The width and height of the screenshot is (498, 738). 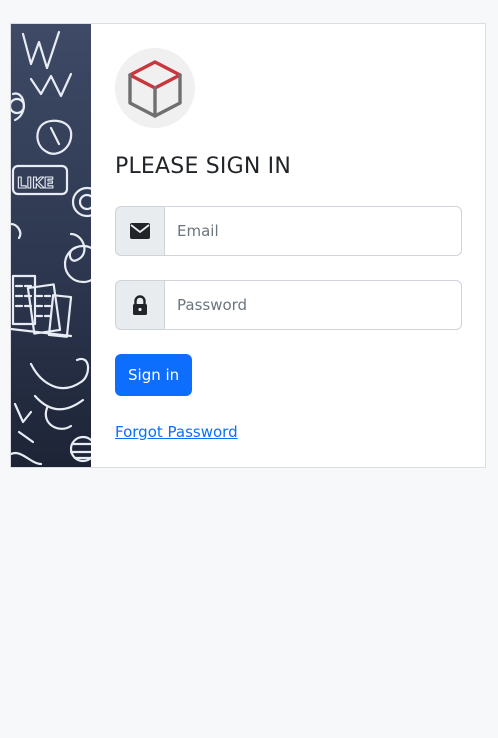 What do you see at coordinates (139, 305) in the screenshot?
I see `lock-icon` at bounding box center [139, 305].